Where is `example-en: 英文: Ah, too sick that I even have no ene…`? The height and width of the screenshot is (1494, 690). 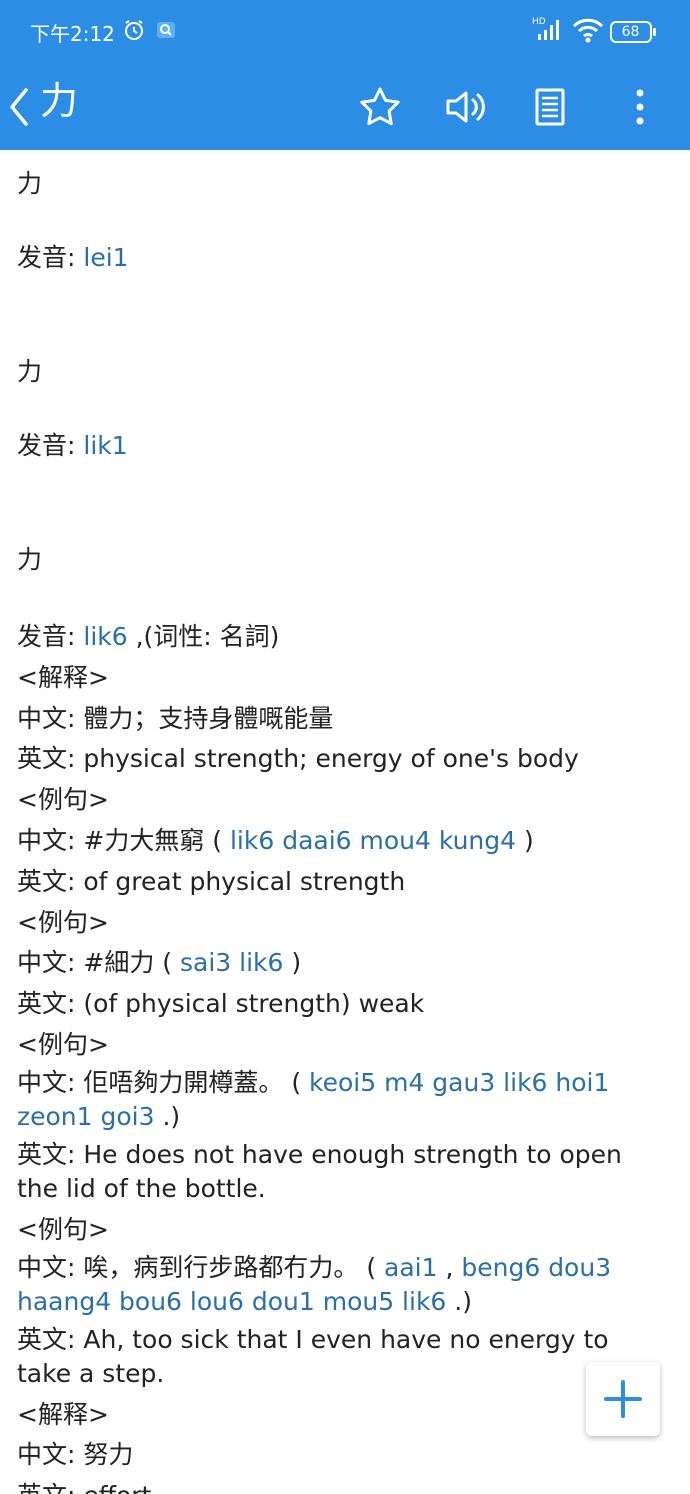
example-en: 英文: Ah, too sick that I even have no ene… is located at coordinates (313, 1356).